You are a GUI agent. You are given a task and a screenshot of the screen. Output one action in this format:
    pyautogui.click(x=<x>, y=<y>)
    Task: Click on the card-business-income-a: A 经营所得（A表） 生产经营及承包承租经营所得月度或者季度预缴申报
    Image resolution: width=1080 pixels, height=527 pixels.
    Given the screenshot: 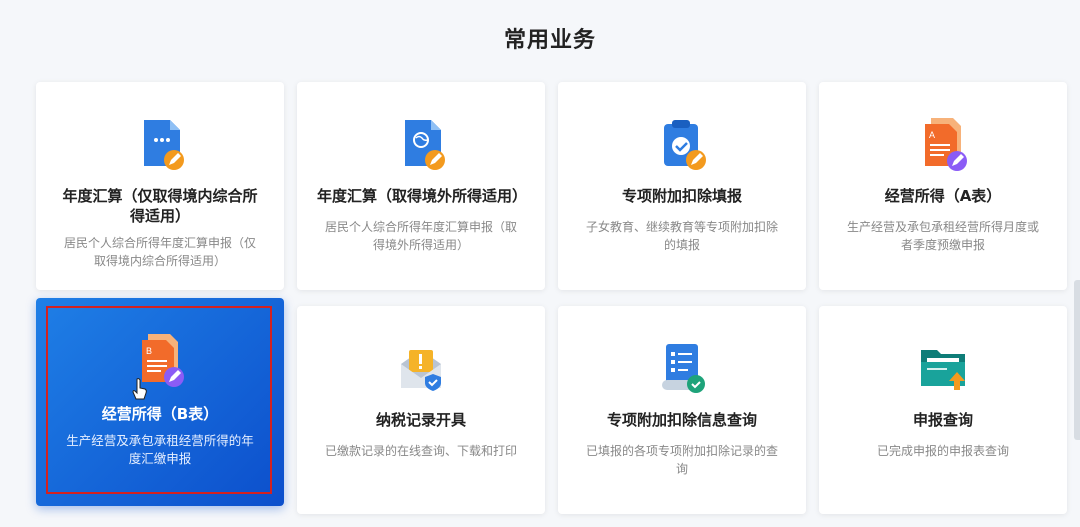 What is the action you would take?
    pyautogui.click(x=943, y=186)
    